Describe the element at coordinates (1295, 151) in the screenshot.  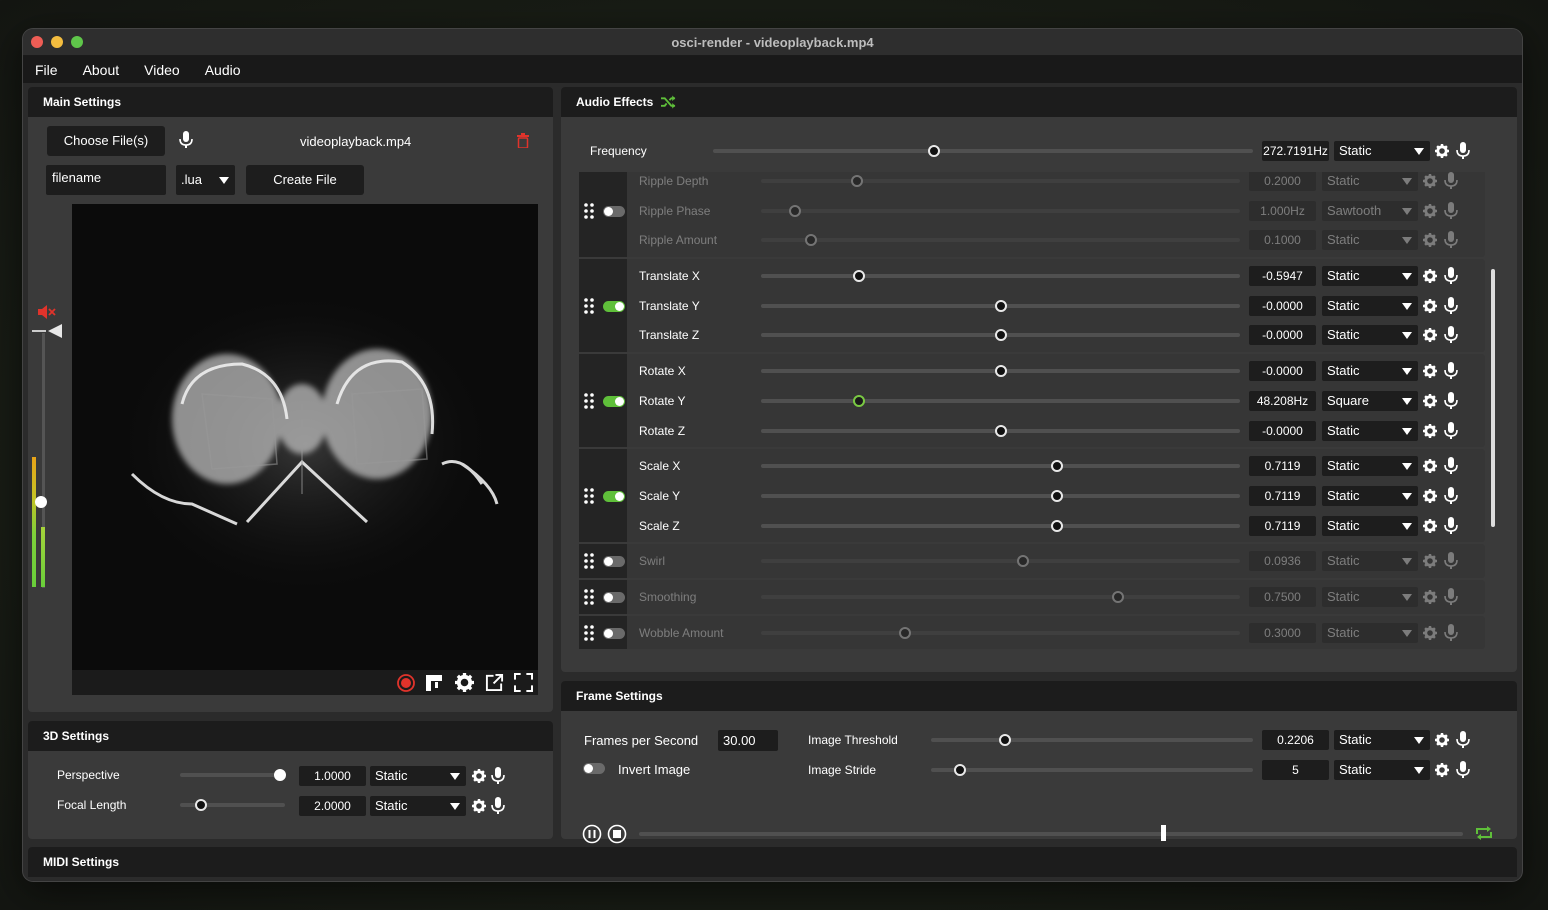
I see `frequency-value: 272.7191Hz` at that location.